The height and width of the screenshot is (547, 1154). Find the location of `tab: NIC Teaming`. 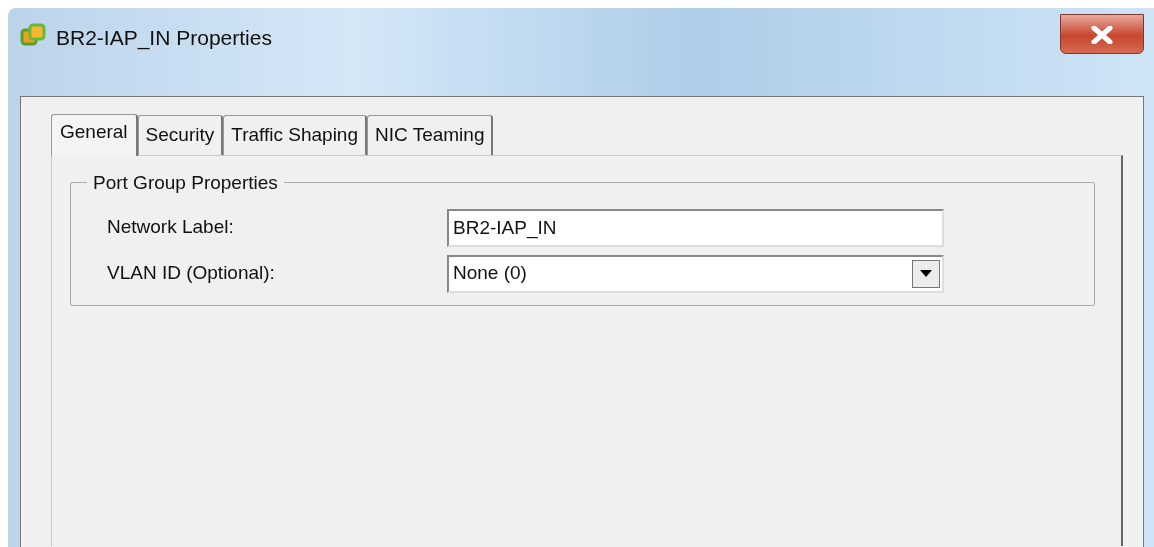

tab: NIC Teaming is located at coordinates (430, 135).